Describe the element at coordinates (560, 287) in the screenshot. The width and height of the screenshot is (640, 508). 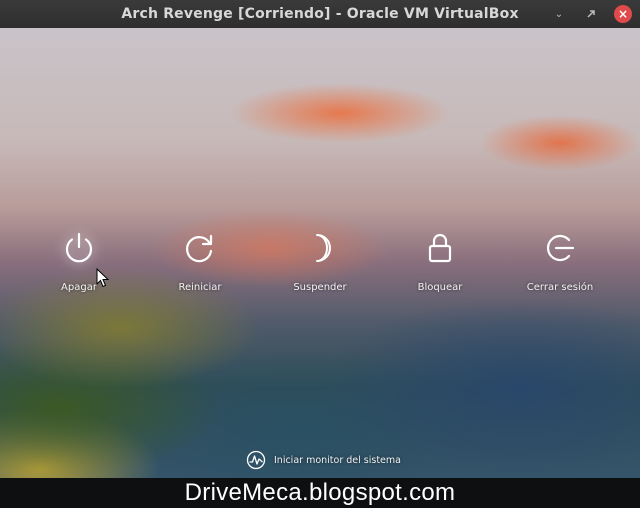
I see `logout-label: Cerrar sesión` at that location.